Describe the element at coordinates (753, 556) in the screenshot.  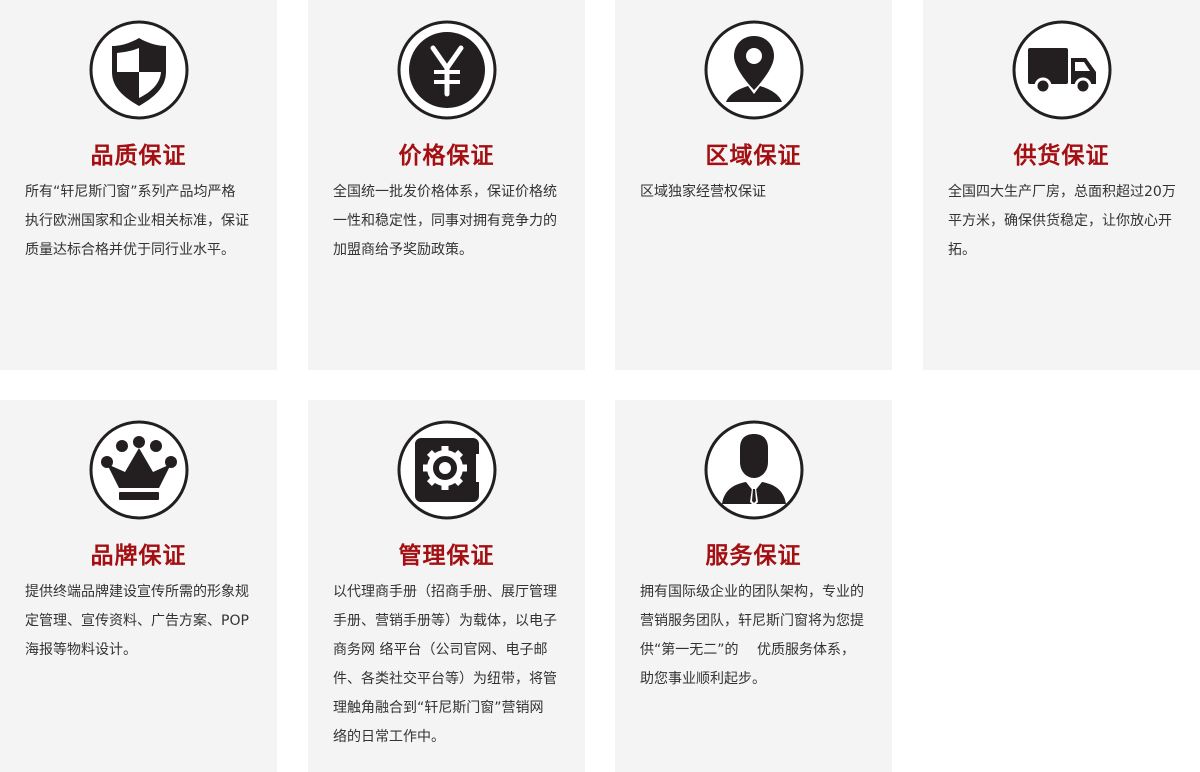
I see `card-title: 服务保证` at that location.